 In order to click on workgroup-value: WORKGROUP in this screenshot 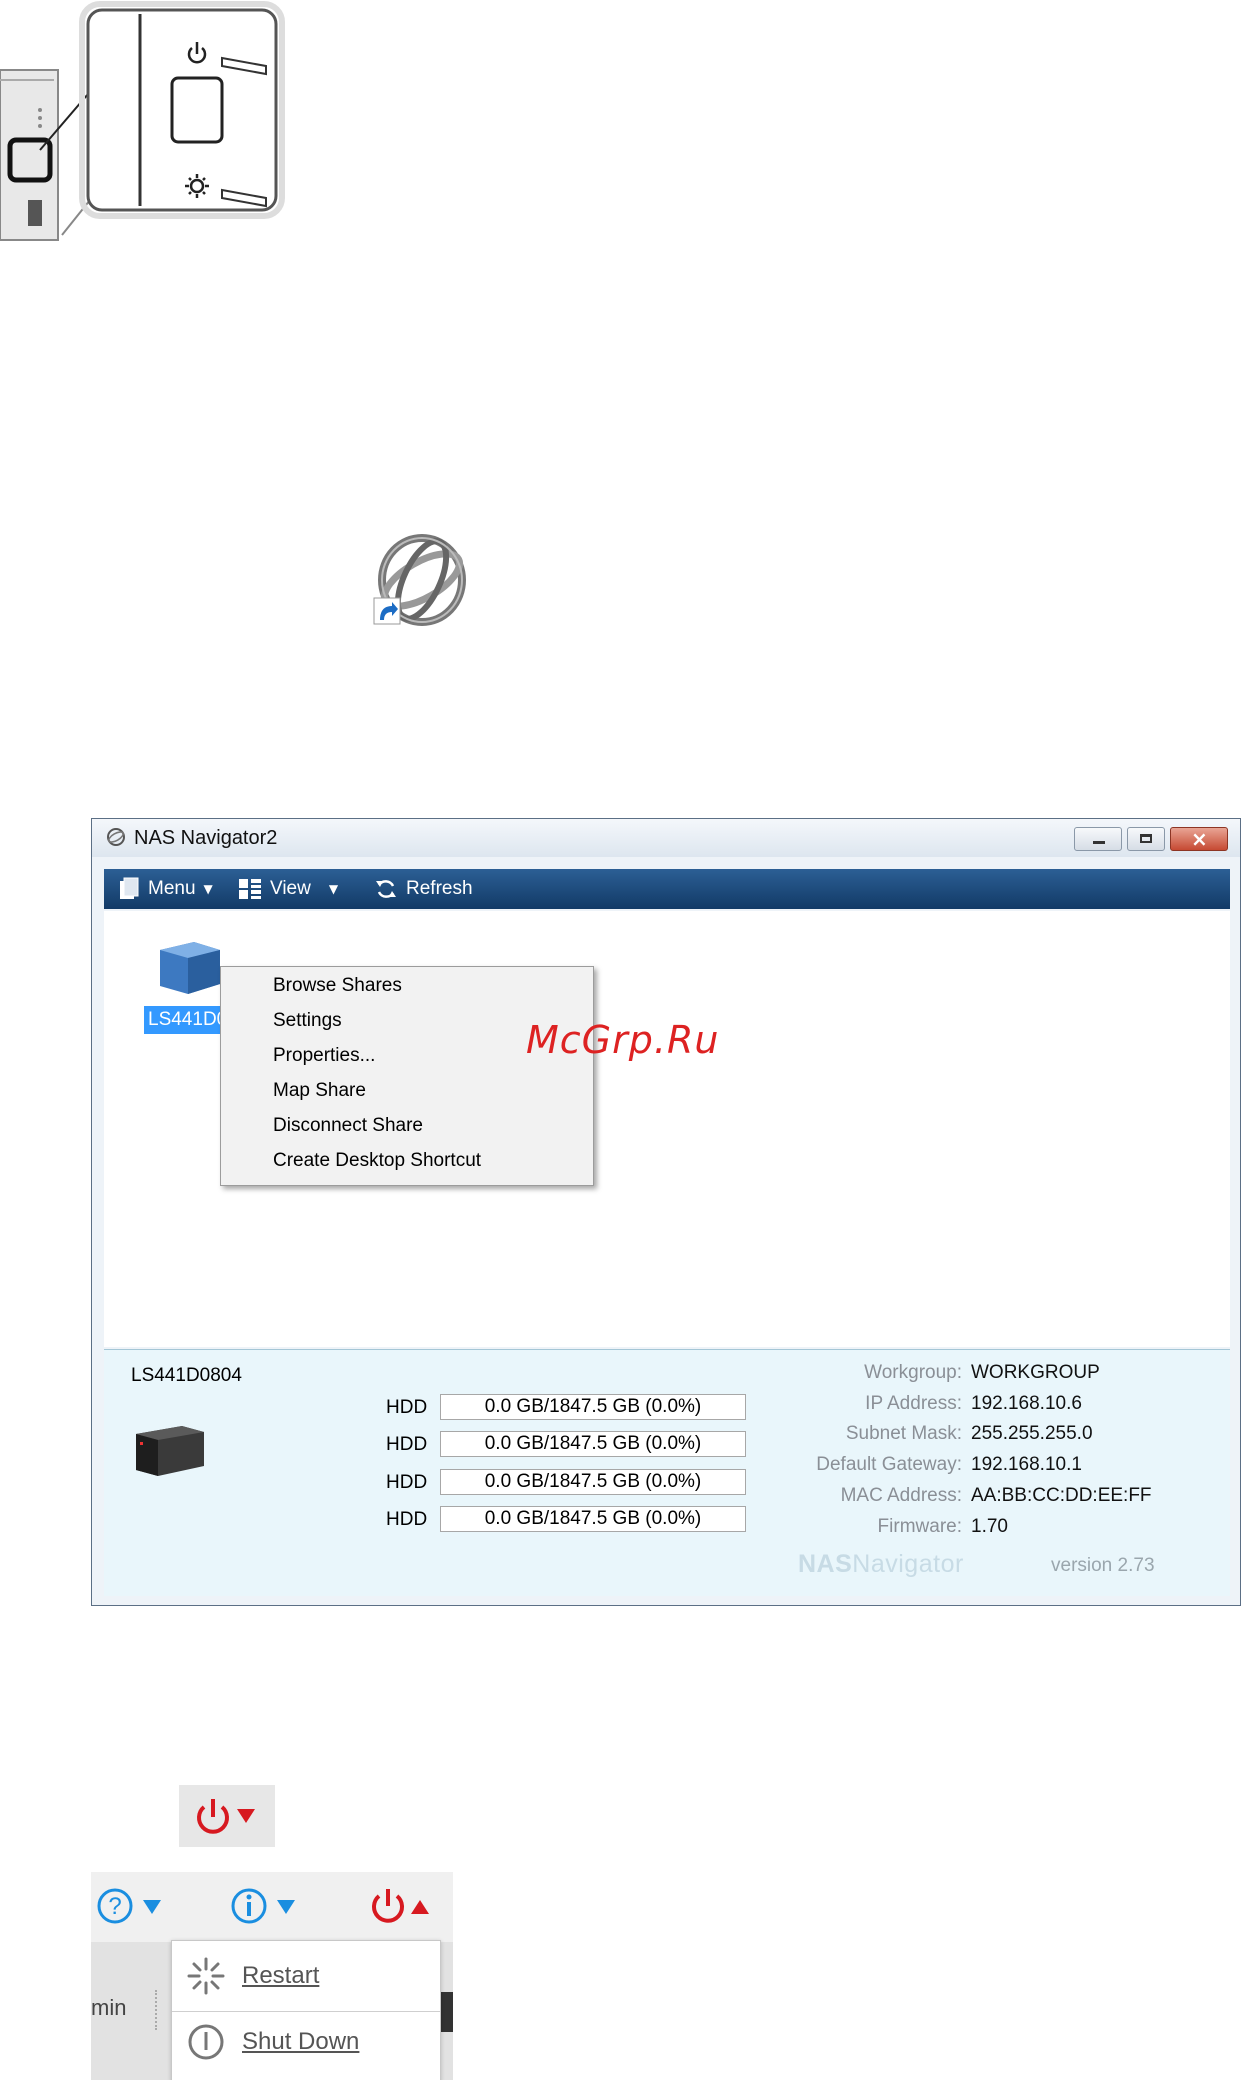, I will do `click(1035, 1372)`.